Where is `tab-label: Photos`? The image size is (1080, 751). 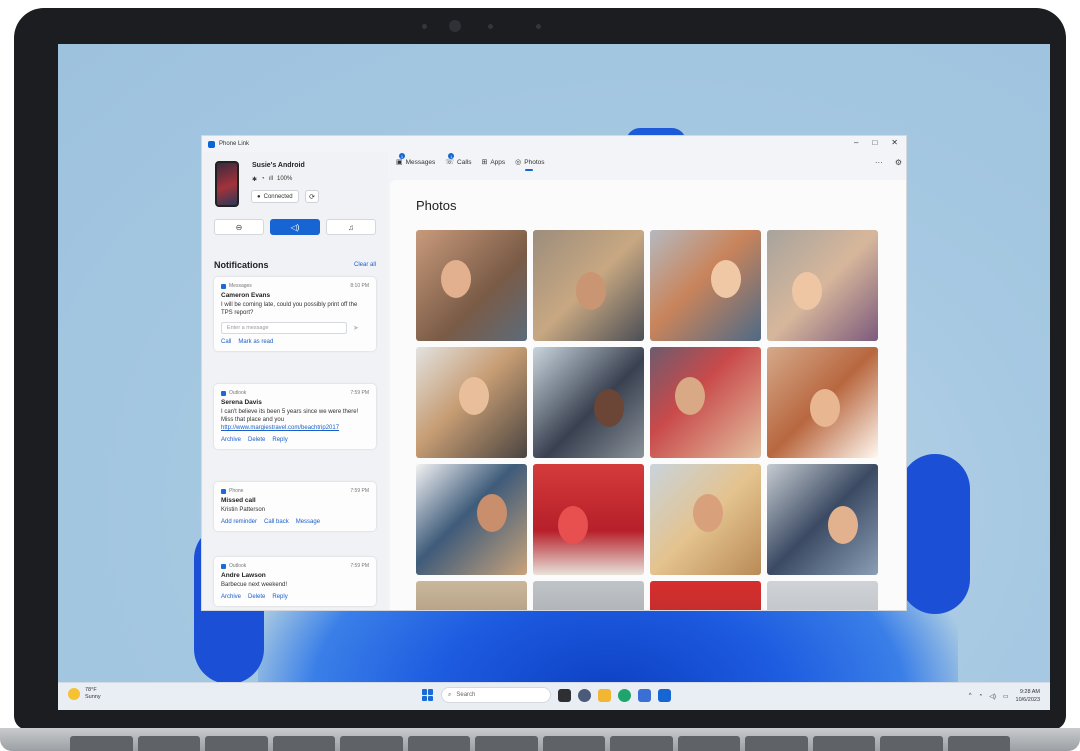
tab-label: Photos is located at coordinates (534, 162).